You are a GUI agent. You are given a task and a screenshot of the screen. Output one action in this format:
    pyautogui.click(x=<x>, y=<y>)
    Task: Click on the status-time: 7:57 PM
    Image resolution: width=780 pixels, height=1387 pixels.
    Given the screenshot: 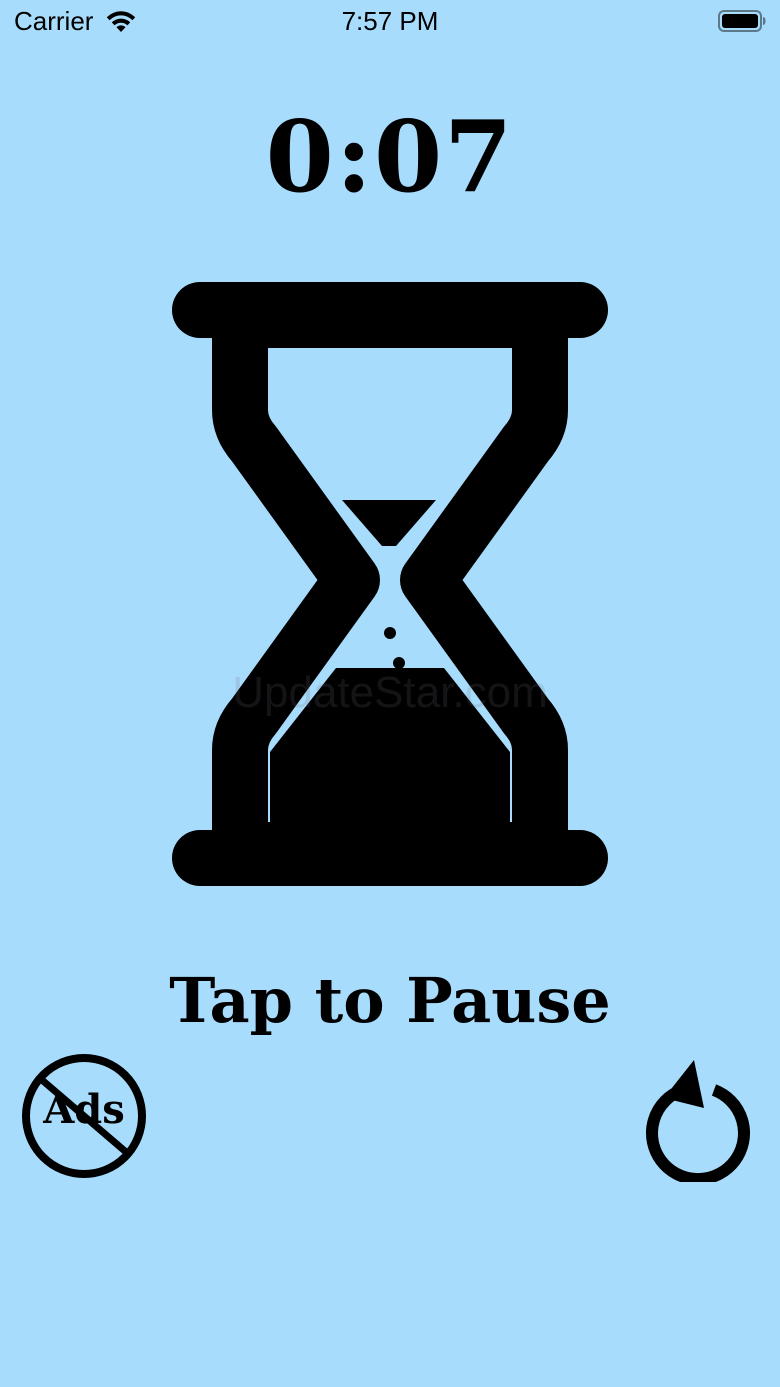 What is the action you would take?
    pyautogui.click(x=390, y=21)
    